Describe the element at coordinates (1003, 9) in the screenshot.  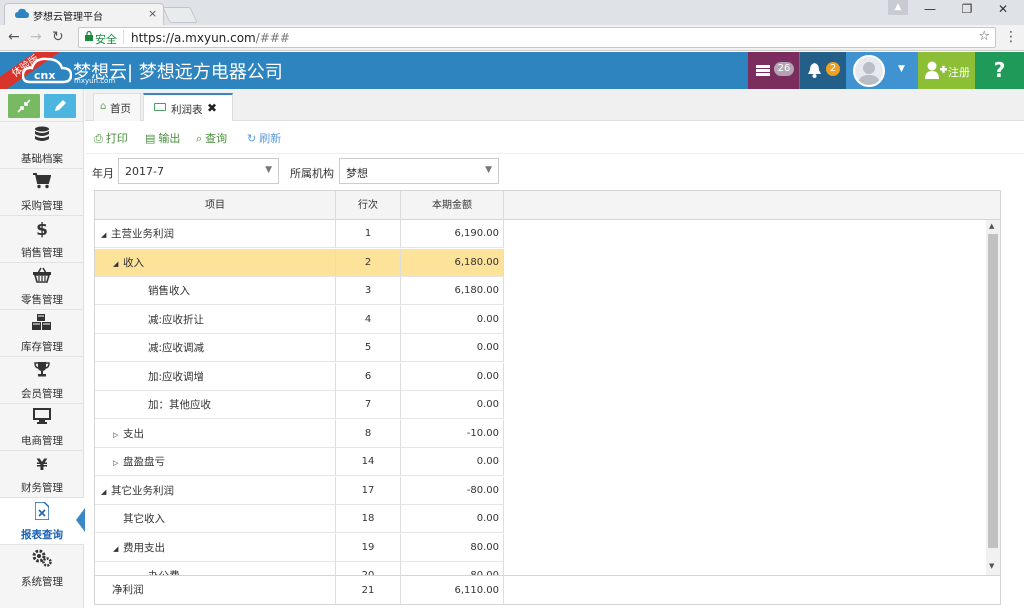
I see `close-window-button: ✕` at that location.